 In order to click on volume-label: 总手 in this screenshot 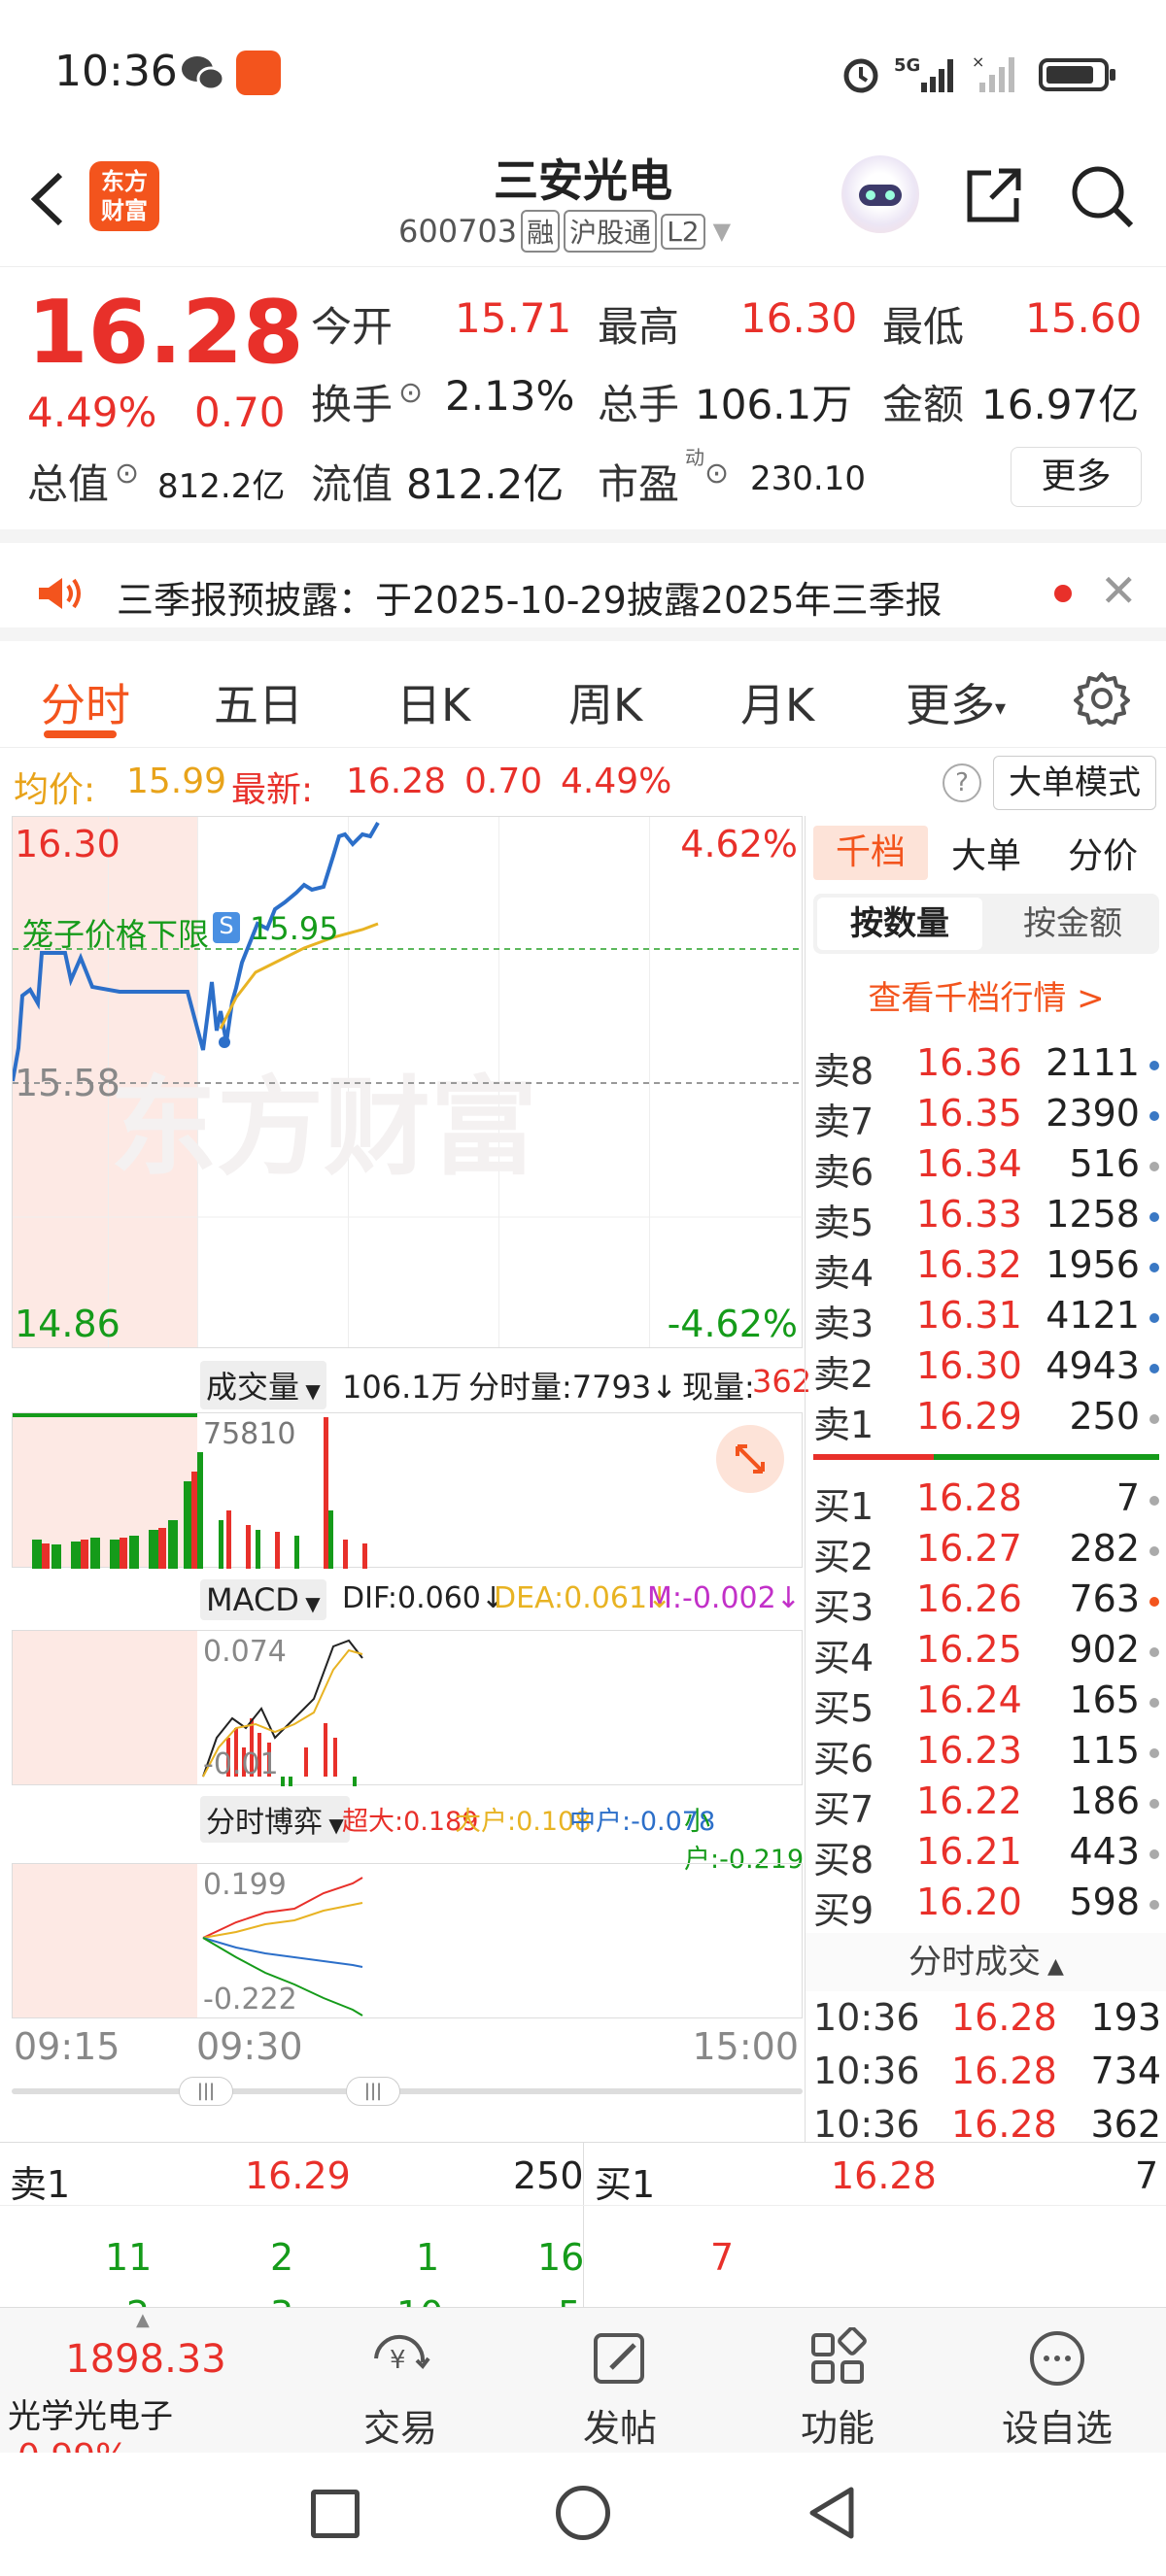, I will do `click(639, 404)`.